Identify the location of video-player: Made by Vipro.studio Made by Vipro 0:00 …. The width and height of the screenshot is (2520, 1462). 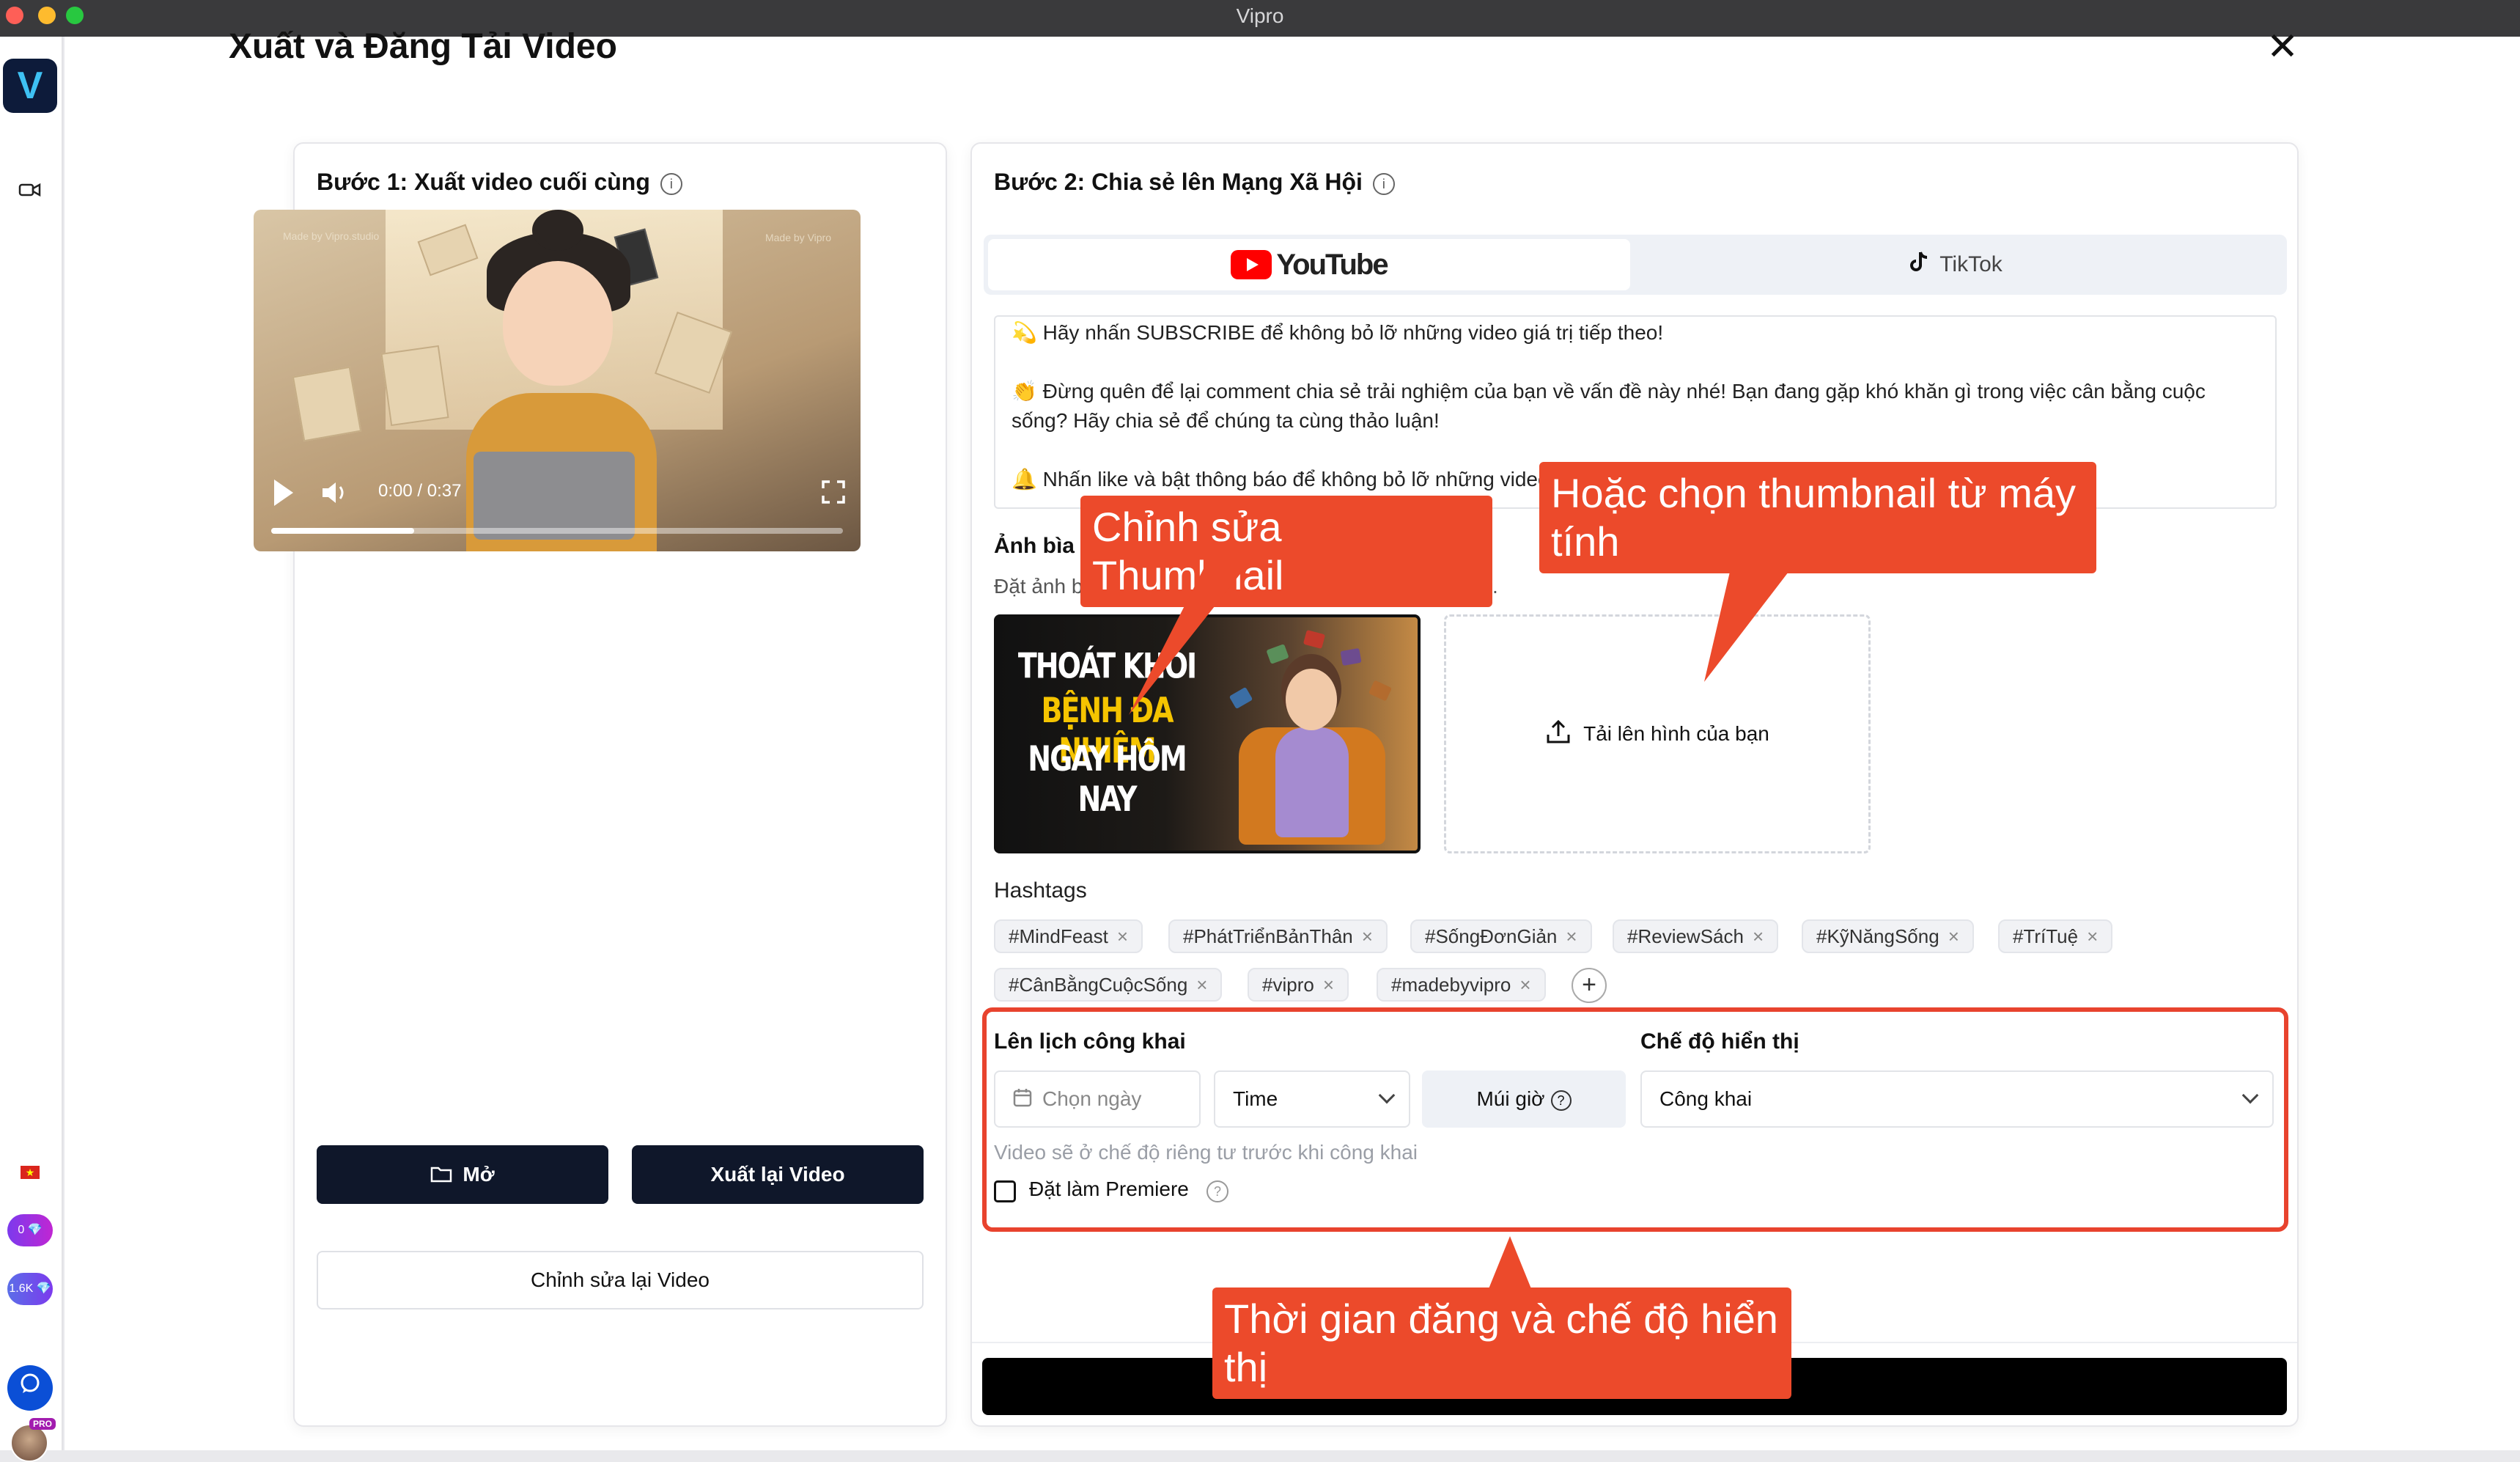
(557, 380).